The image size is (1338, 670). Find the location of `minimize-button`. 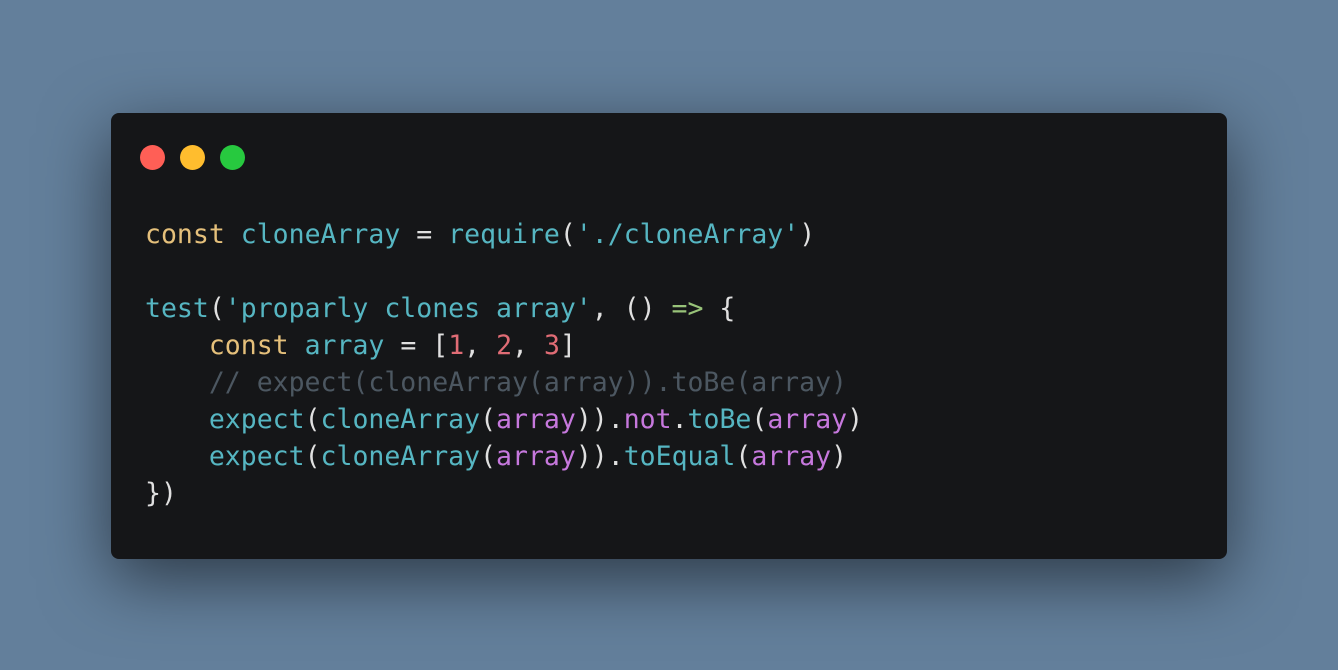

minimize-button is located at coordinates (192, 157).